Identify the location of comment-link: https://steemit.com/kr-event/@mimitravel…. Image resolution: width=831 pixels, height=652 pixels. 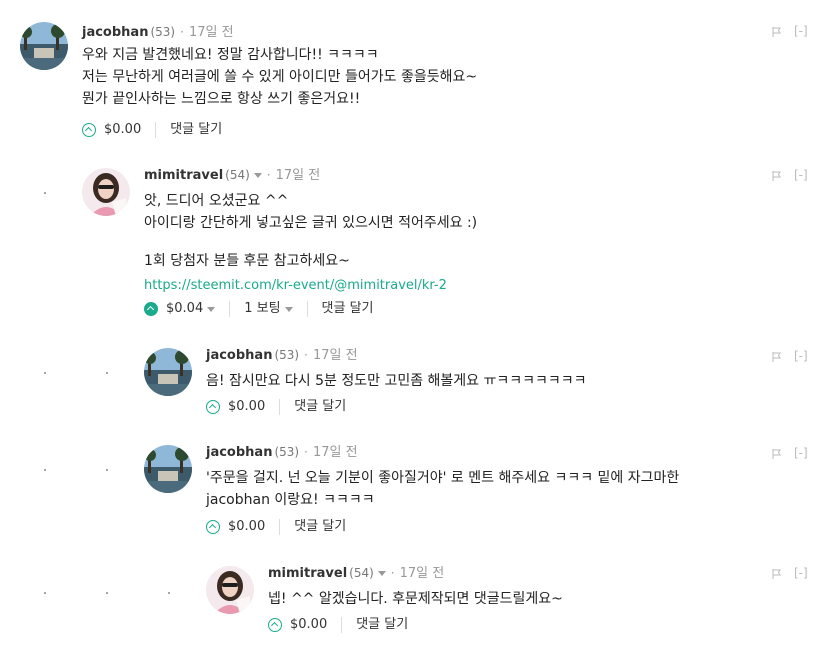
(295, 286).